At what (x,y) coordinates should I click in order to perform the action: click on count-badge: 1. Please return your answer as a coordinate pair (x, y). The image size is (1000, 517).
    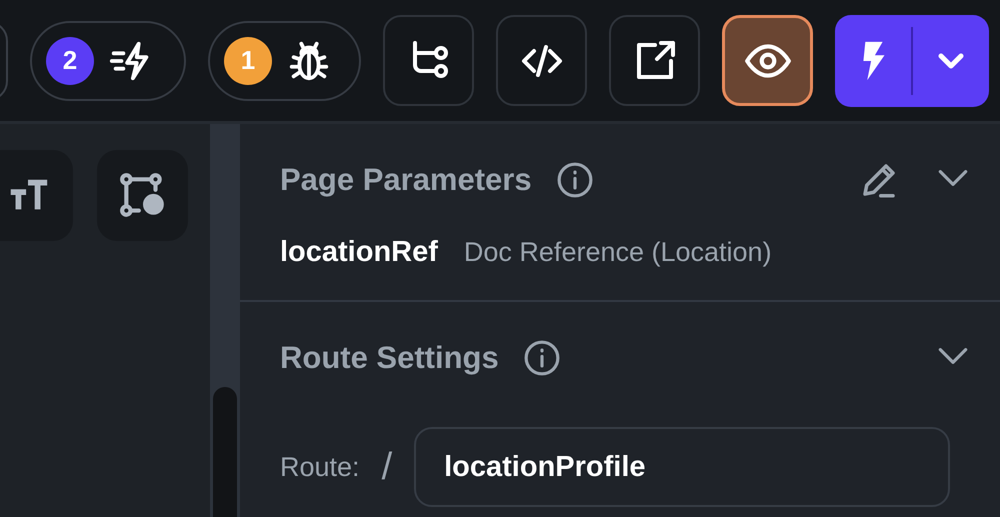
    Looking at the image, I should click on (248, 60).